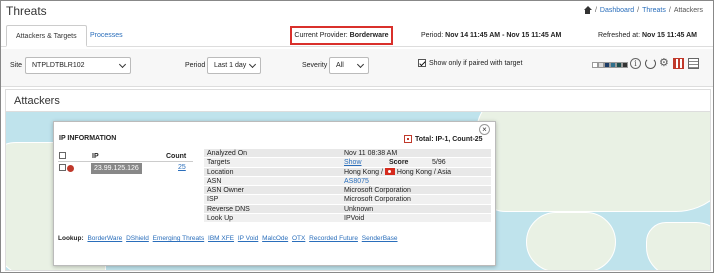 This screenshot has width=714, height=273. I want to click on severity-label: Severity, so click(315, 65).